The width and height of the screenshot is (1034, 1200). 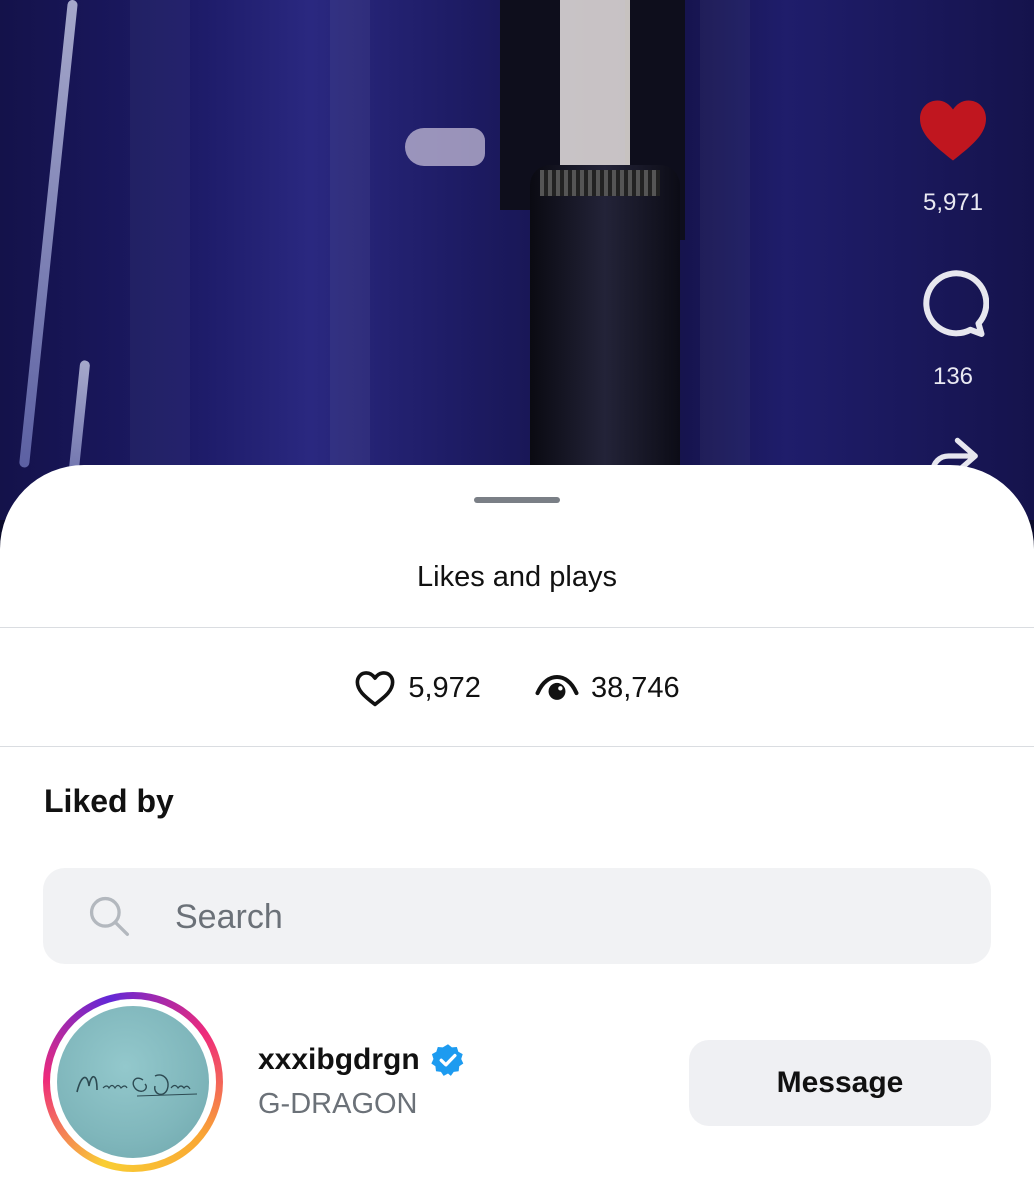 I want to click on username-line: xxxibgdrgn, so click(x=362, y=1060).